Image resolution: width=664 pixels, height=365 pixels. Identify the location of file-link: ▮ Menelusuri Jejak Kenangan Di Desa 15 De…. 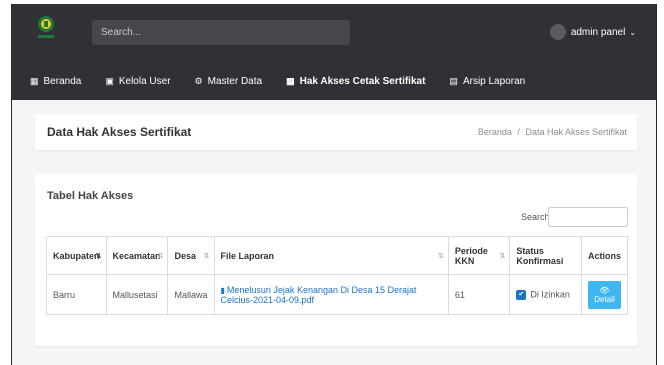
(319, 295).